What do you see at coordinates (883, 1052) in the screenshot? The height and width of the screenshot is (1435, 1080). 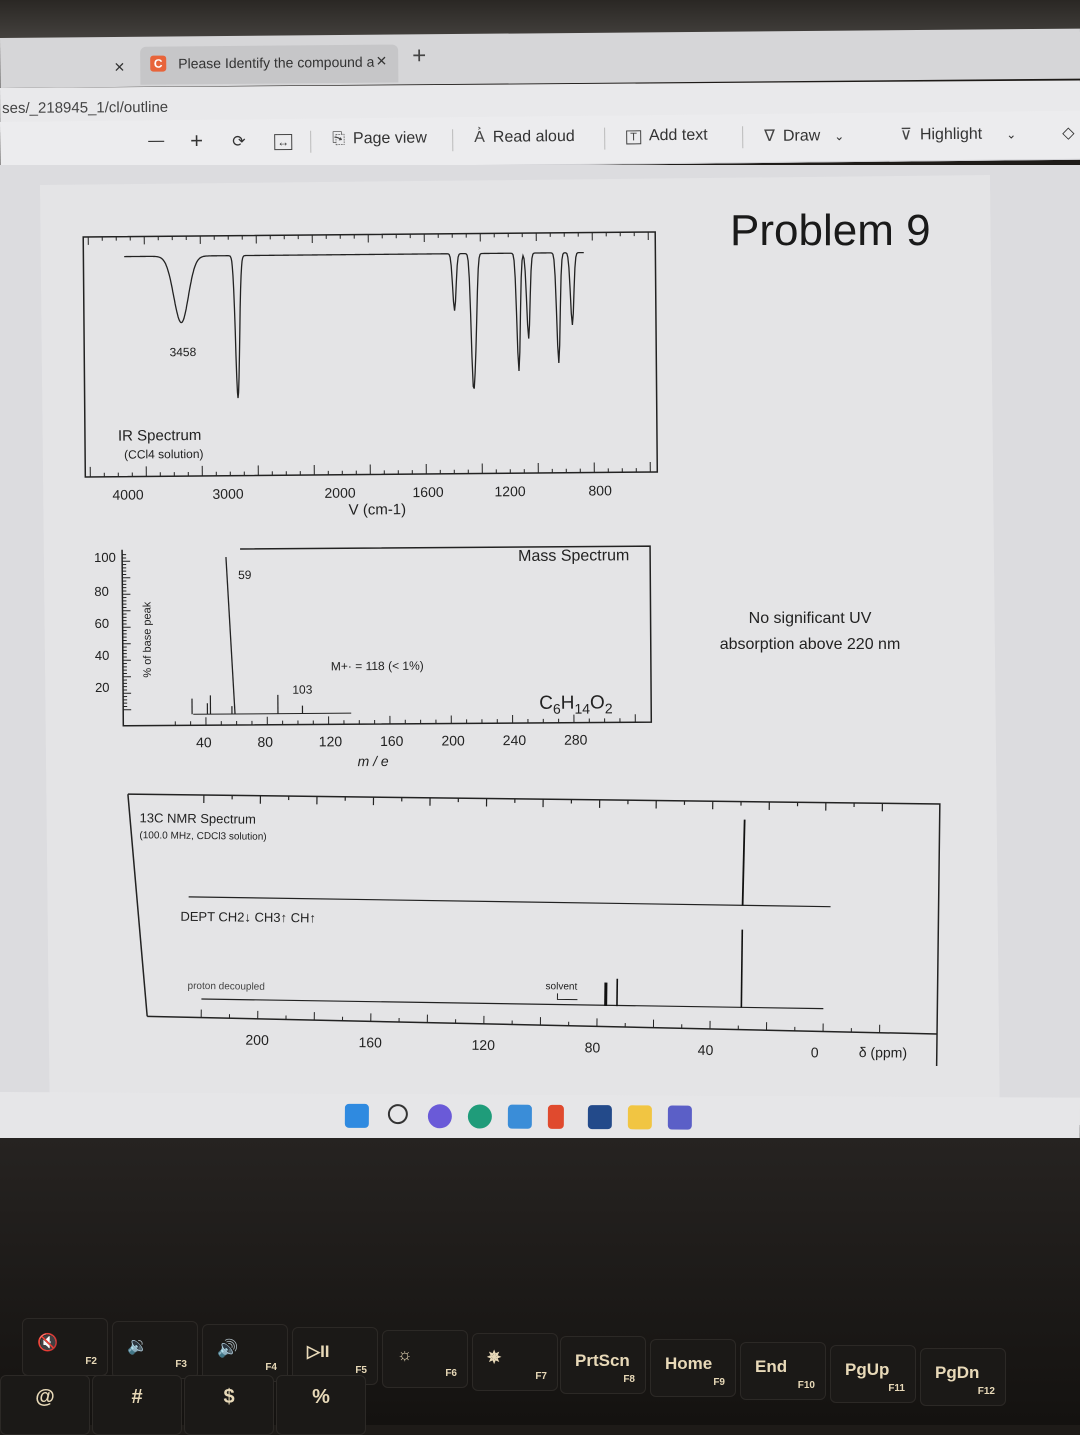 I see `nmr-x-axis-label: δ (ppm)` at bounding box center [883, 1052].